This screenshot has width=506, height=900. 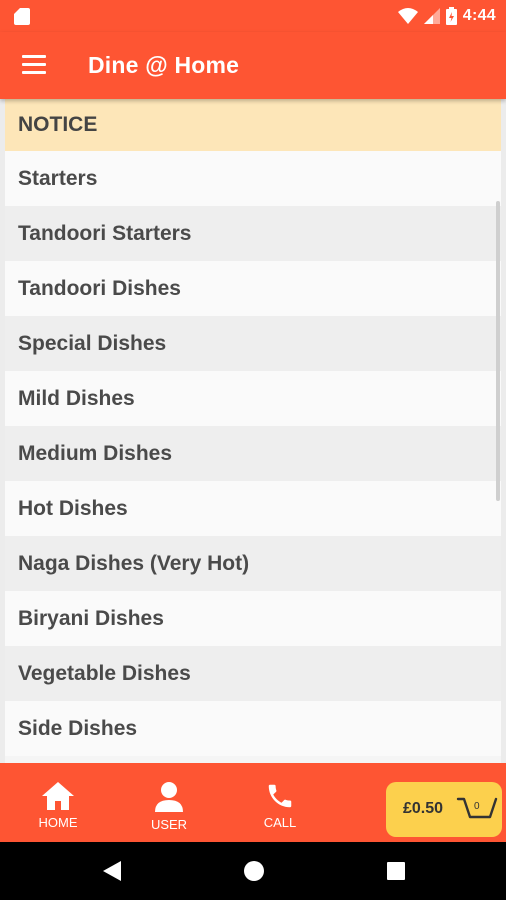 What do you see at coordinates (423, 808) in the screenshot?
I see `cart-total: £0.50` at bounding box center [423, 808].